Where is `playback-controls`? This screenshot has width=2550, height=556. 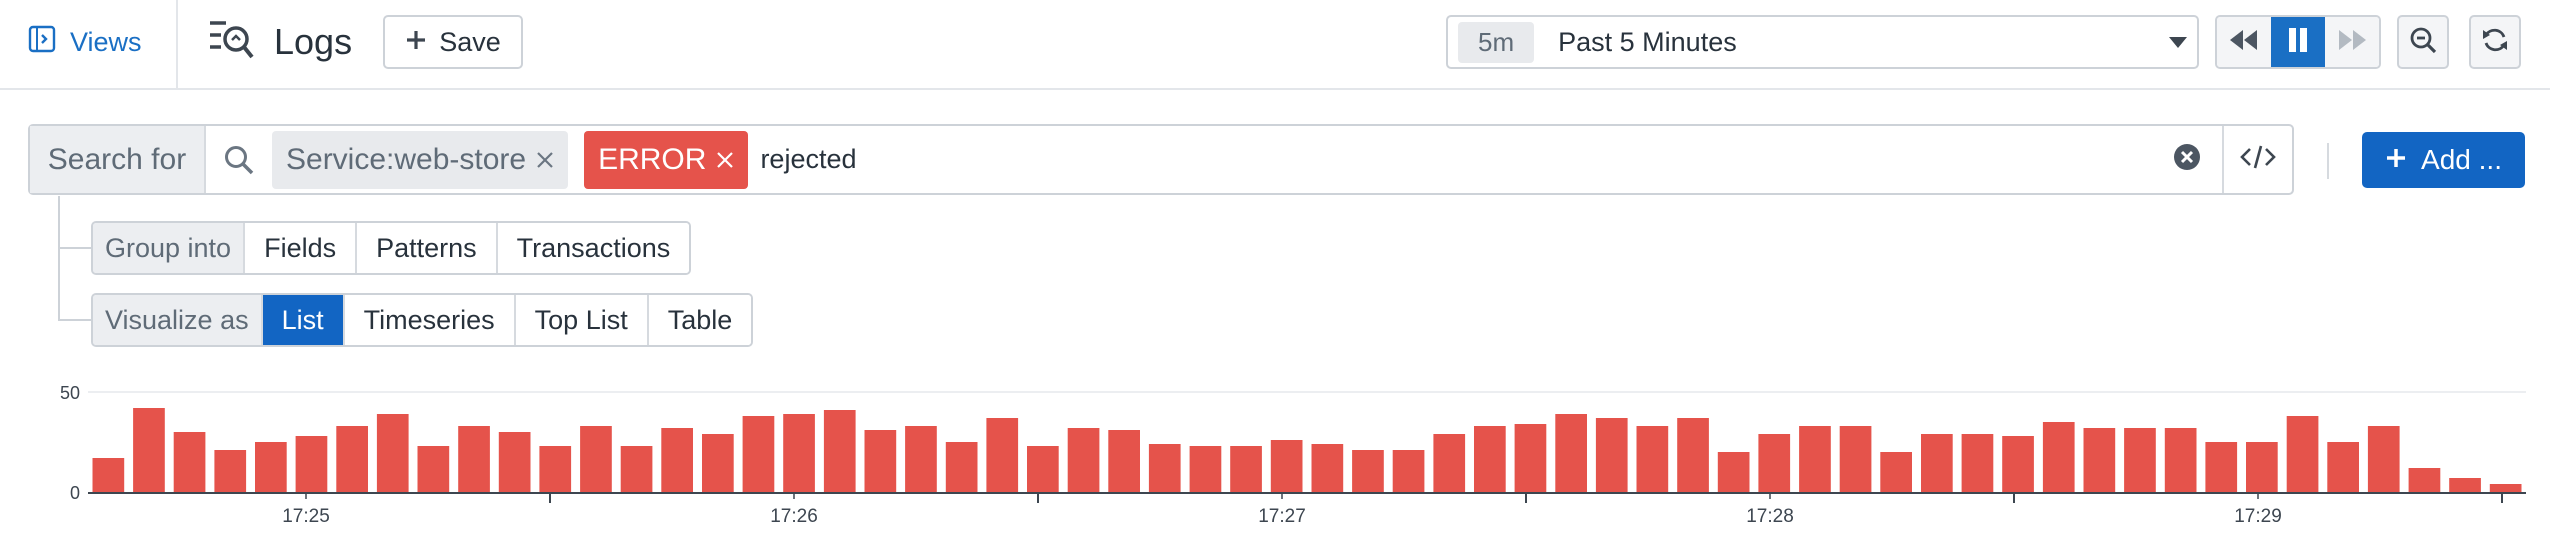
playback-controls is located at coordinates (2298, 42).